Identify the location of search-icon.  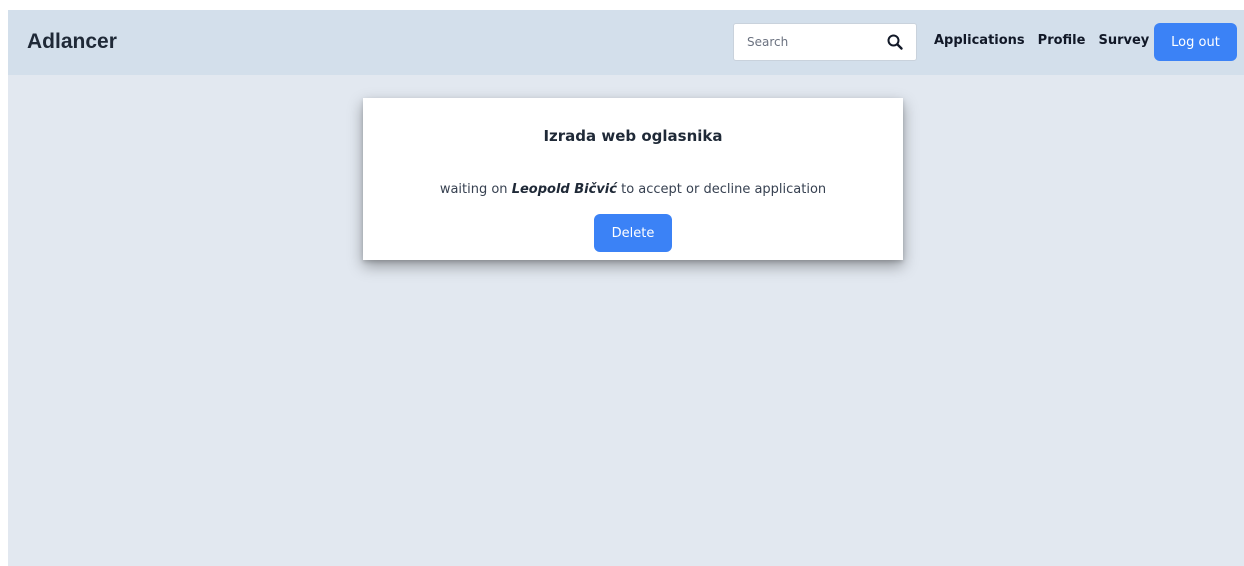
(895, 42).